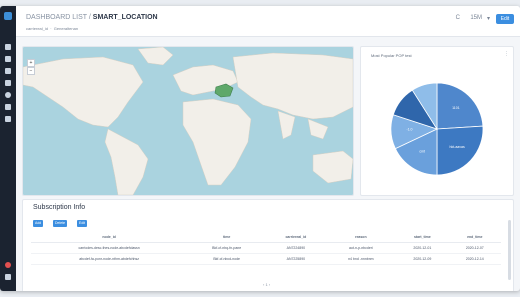 Image resolution: width=520 pixels, height=297 pixels. Describe the element at coordinates (227, 259) in the screenshot. I see `table-cell: Bkf-cf-nbcd-node` at that location.